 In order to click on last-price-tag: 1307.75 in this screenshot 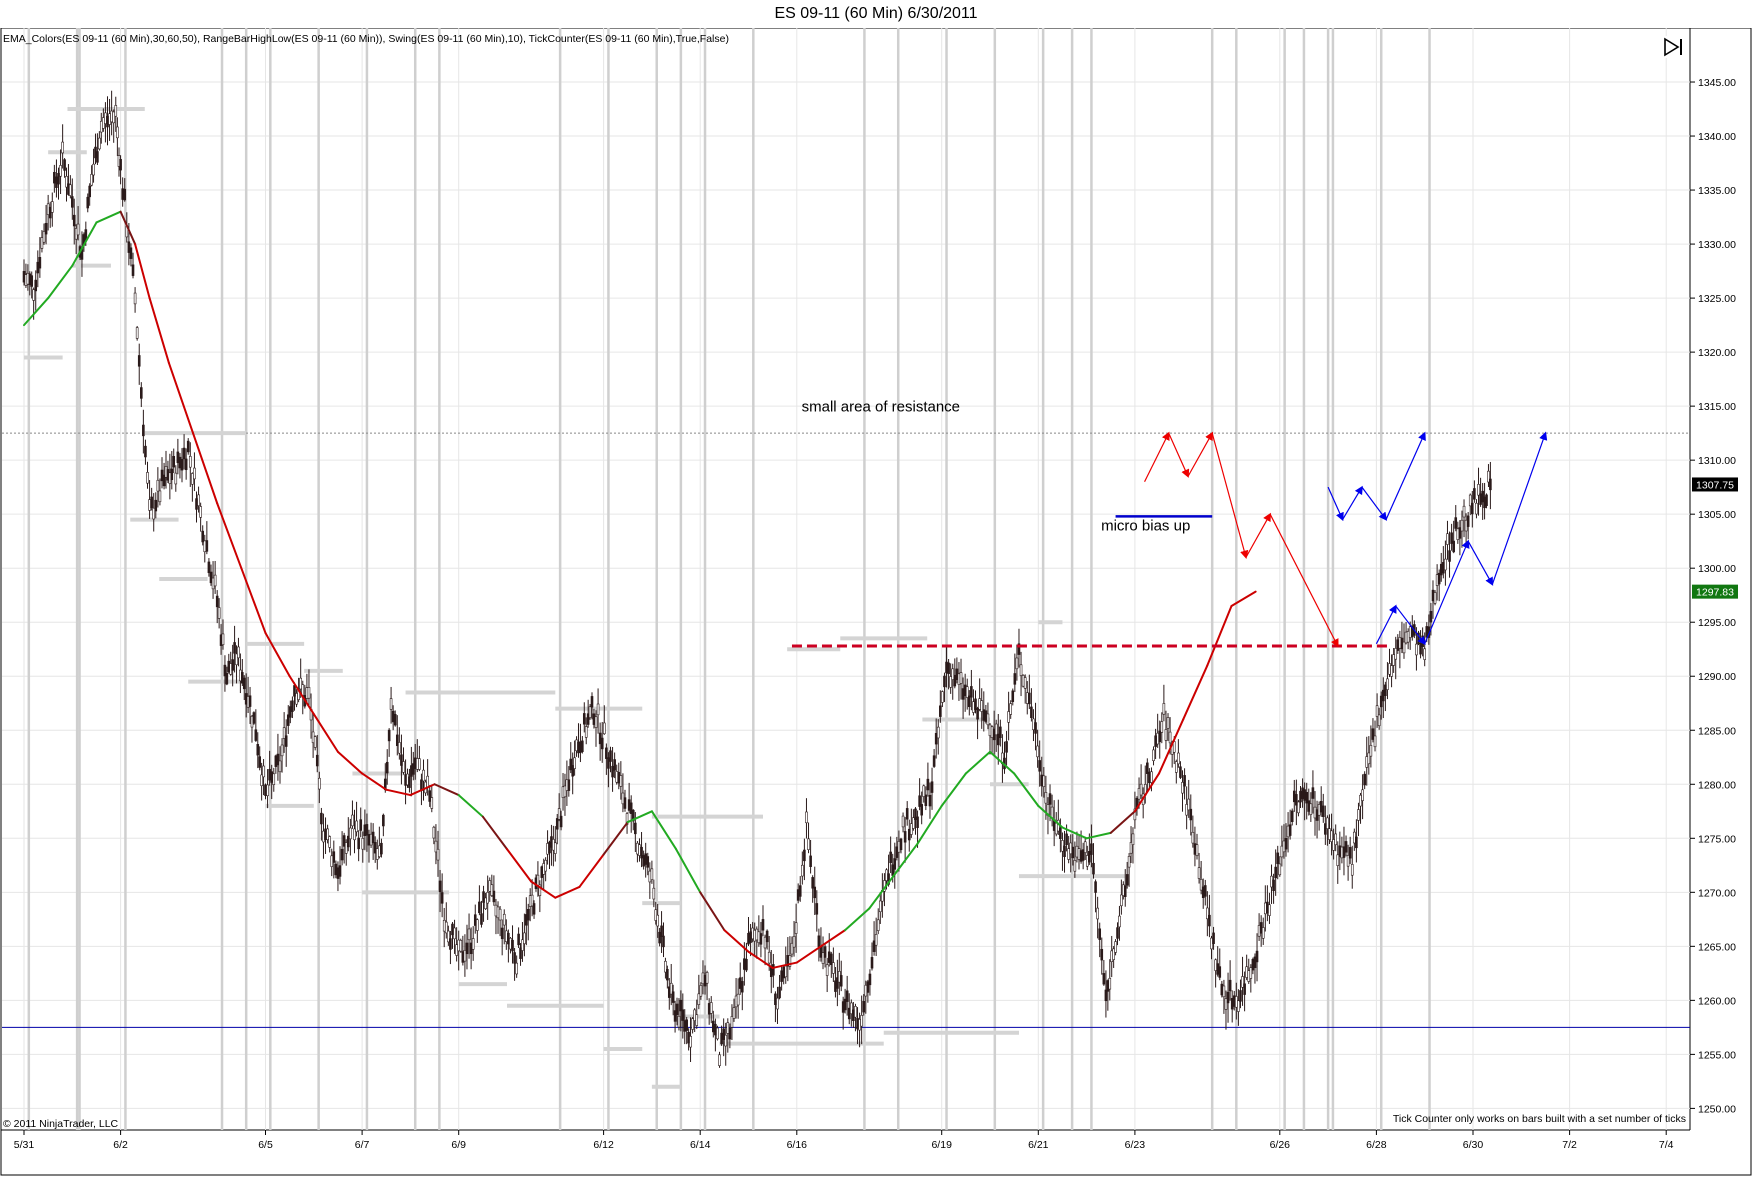, I will do `click(1715, 485)`.